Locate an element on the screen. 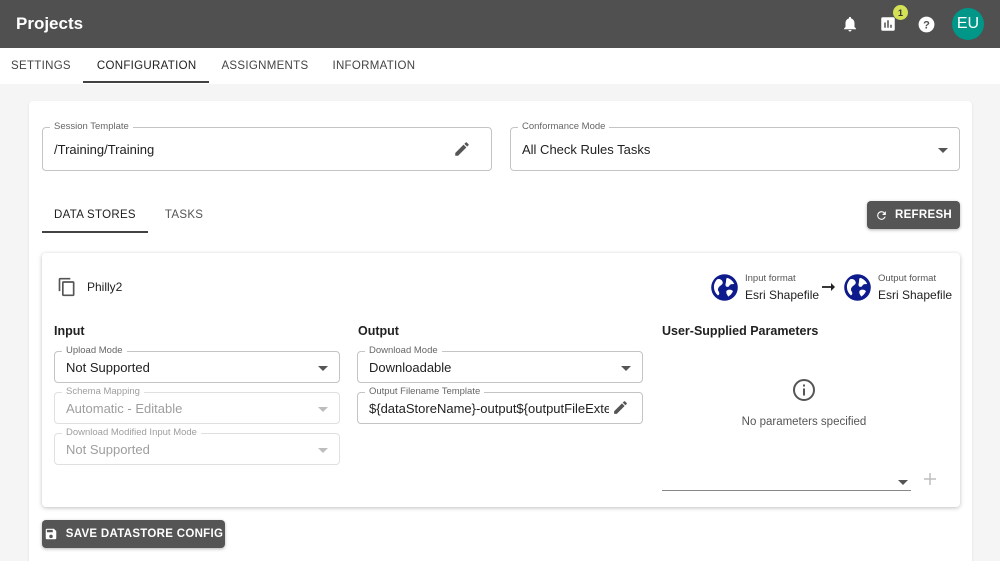 The height and width of the screenshot is (561, 1000). app-bar: Projects 1 ? EU is located at coordinates (500, 24).